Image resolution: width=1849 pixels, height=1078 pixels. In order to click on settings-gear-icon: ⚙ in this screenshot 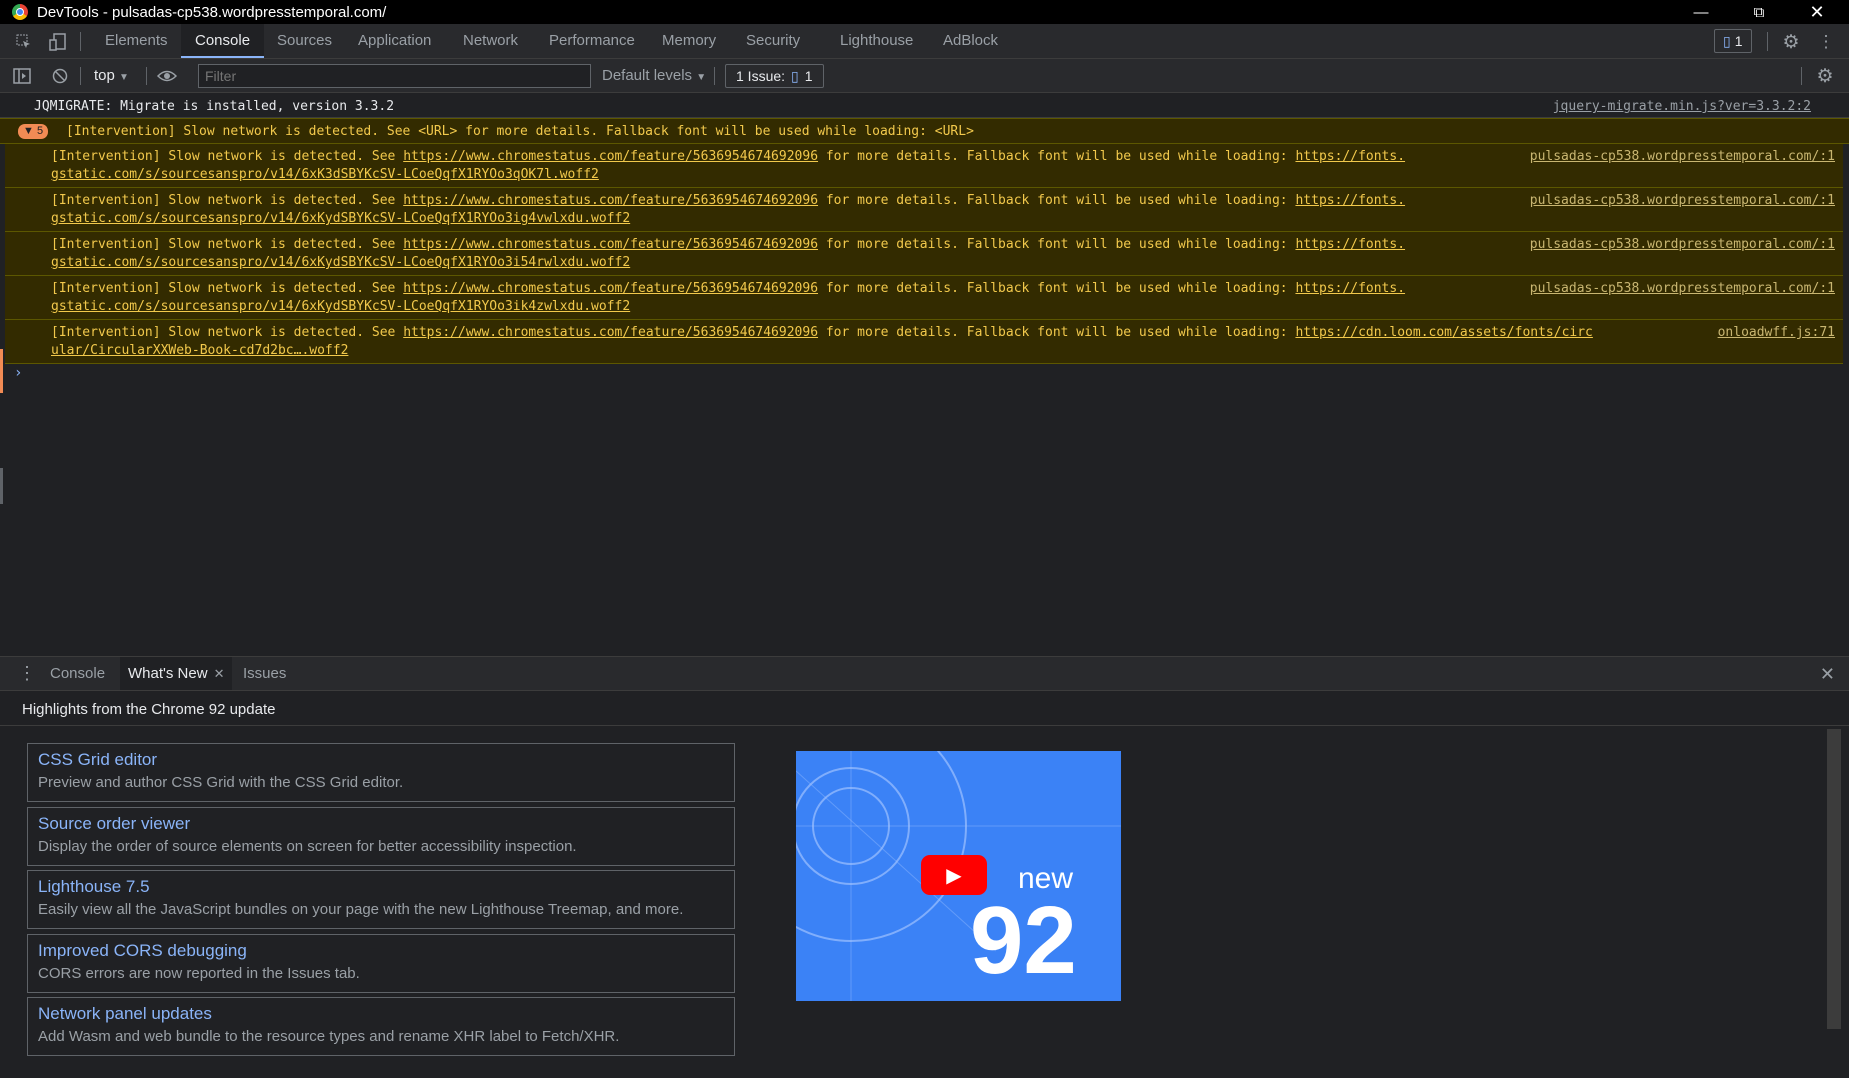, I will do `click(1791, 42)`.